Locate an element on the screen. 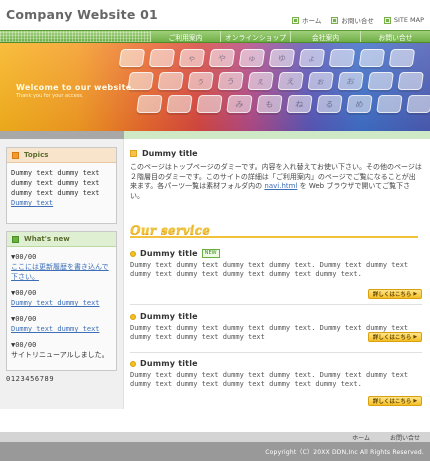  topics-header: Topics is located at coordinates (61, 155).